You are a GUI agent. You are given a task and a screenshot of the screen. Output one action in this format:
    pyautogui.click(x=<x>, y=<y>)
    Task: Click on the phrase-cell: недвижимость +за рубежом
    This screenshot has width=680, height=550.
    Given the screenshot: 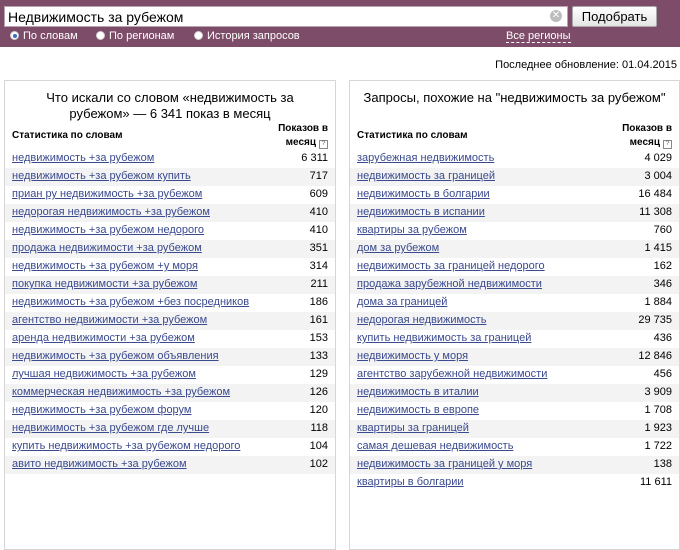 What is the action you would take?
    pyautogui.click(x=138, y=159)
    